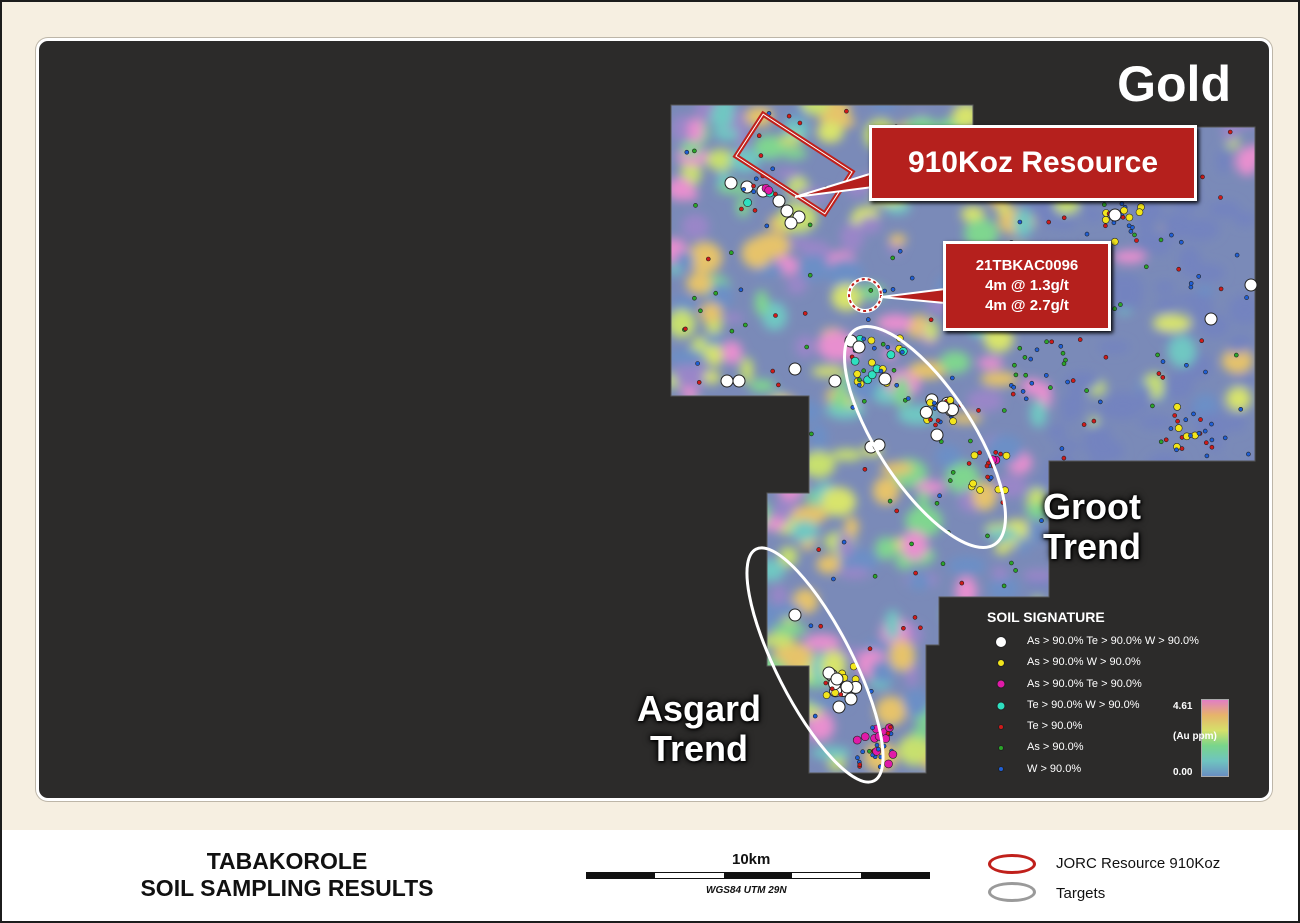 The image size is (1300, 923). I want to click on legend-label: Te > 90.0% W > 90.0%, so click(1083, 704).